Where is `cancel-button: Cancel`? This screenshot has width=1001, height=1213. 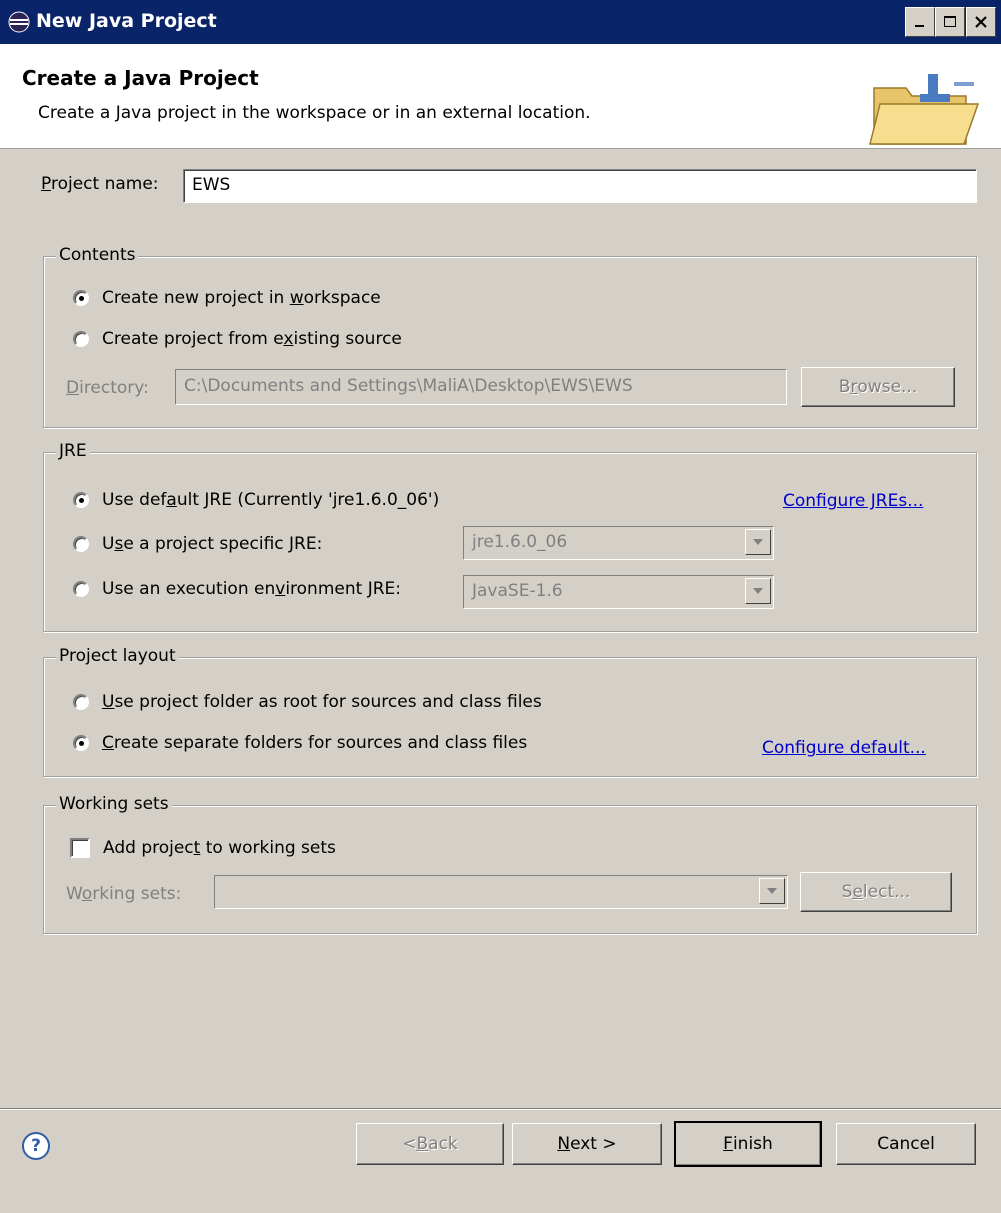 cancel-button: Cancel is located at coordinates (906, 1144).